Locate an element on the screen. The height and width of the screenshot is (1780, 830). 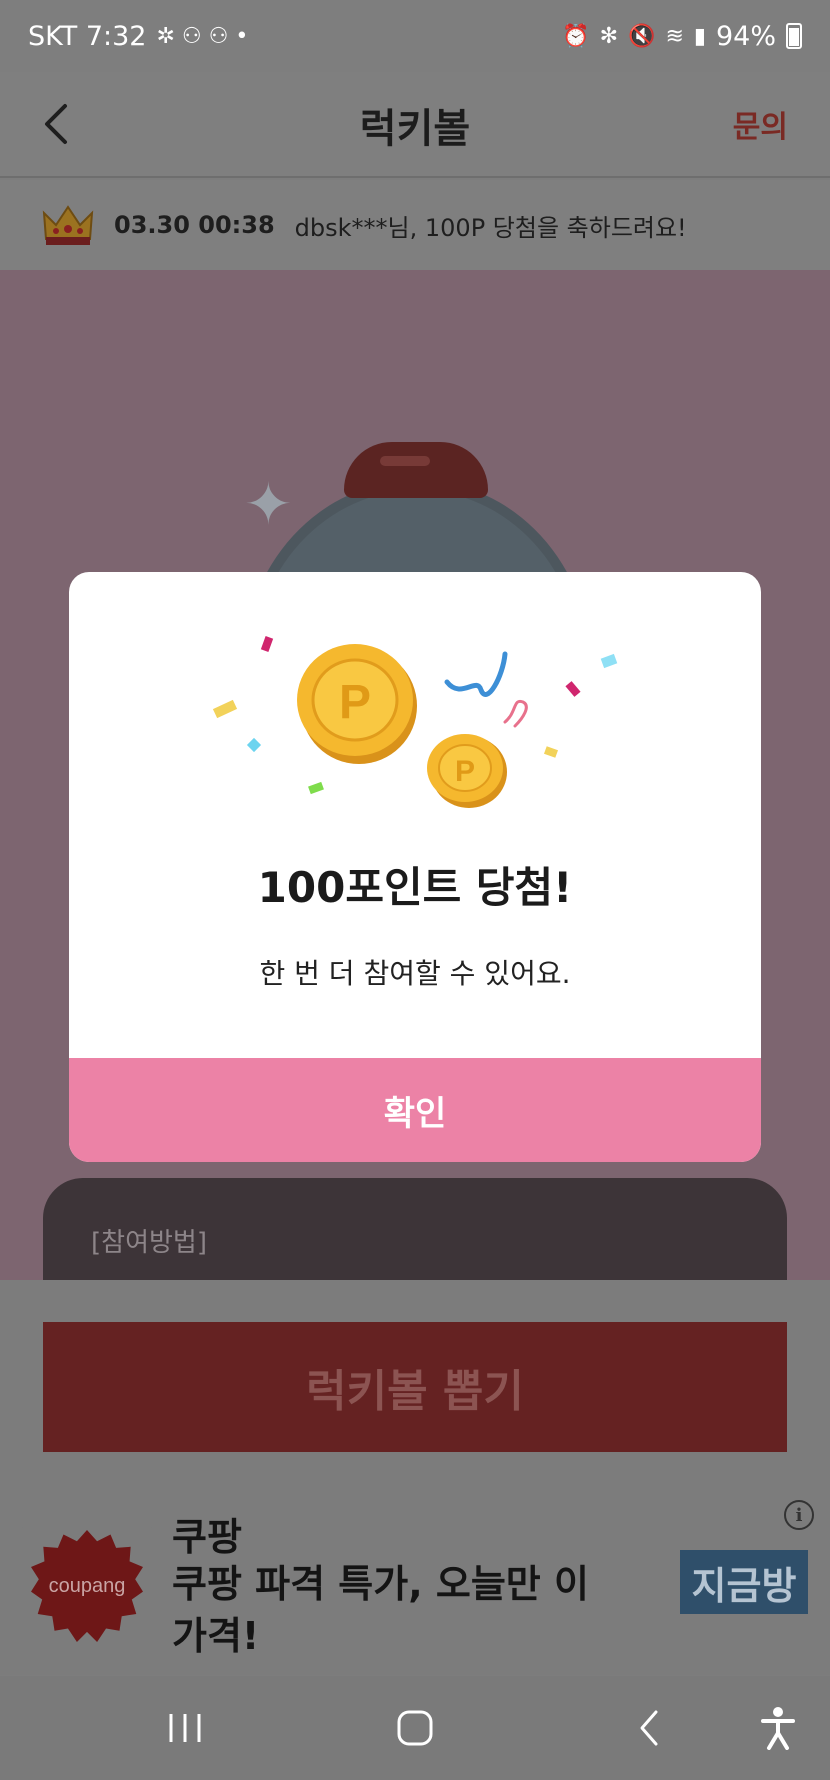
howto-label: [참여방법] is located at coordinates (149, 1243).